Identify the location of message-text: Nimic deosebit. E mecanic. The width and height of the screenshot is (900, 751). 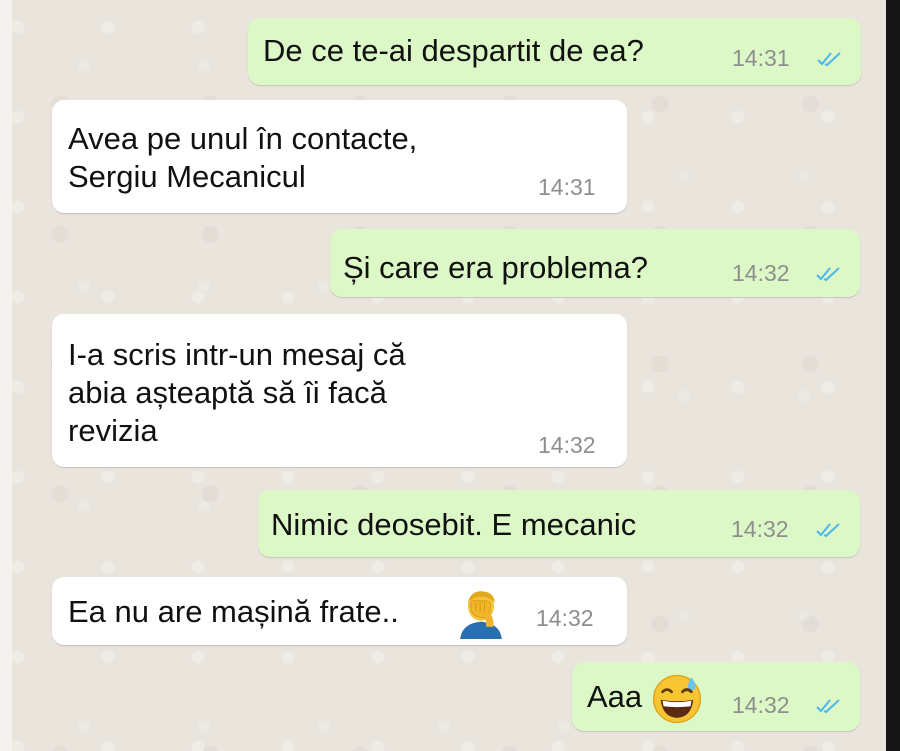
(454, 524).